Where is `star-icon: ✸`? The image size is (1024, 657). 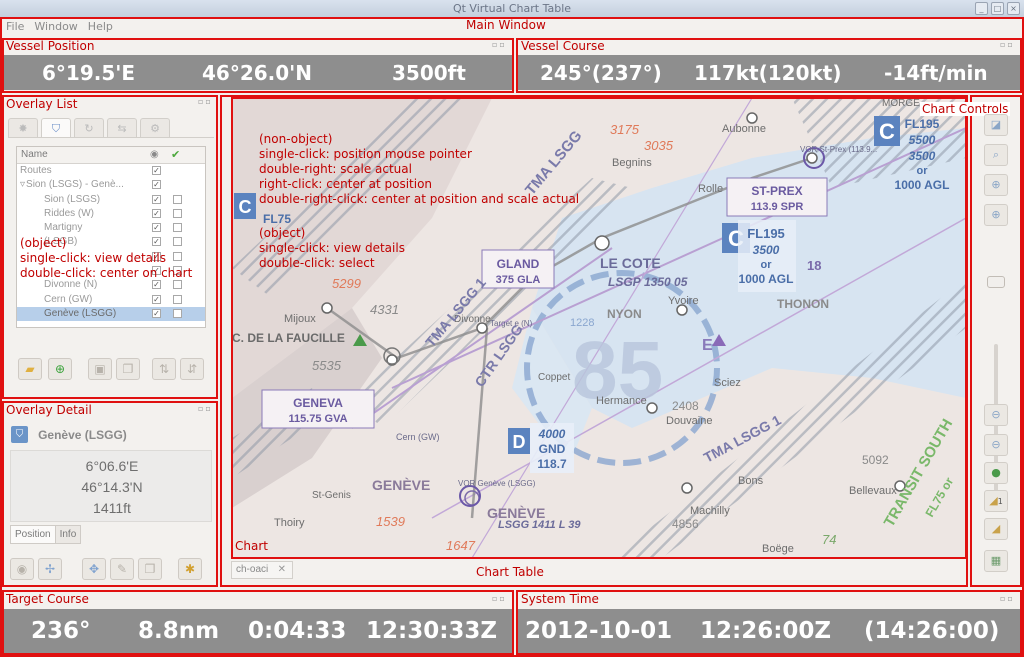
star-icon: ✸ is located at coordinates (23, 128).